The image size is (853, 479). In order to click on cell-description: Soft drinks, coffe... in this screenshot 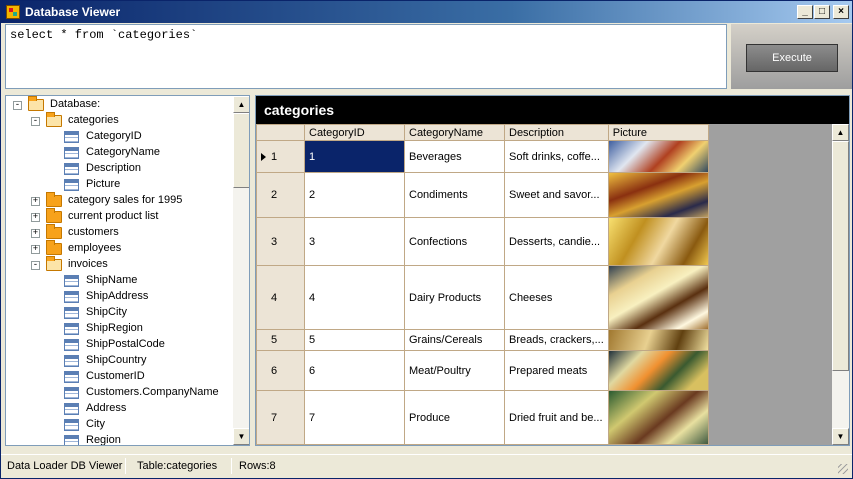, I will do `click(556, 156)`.